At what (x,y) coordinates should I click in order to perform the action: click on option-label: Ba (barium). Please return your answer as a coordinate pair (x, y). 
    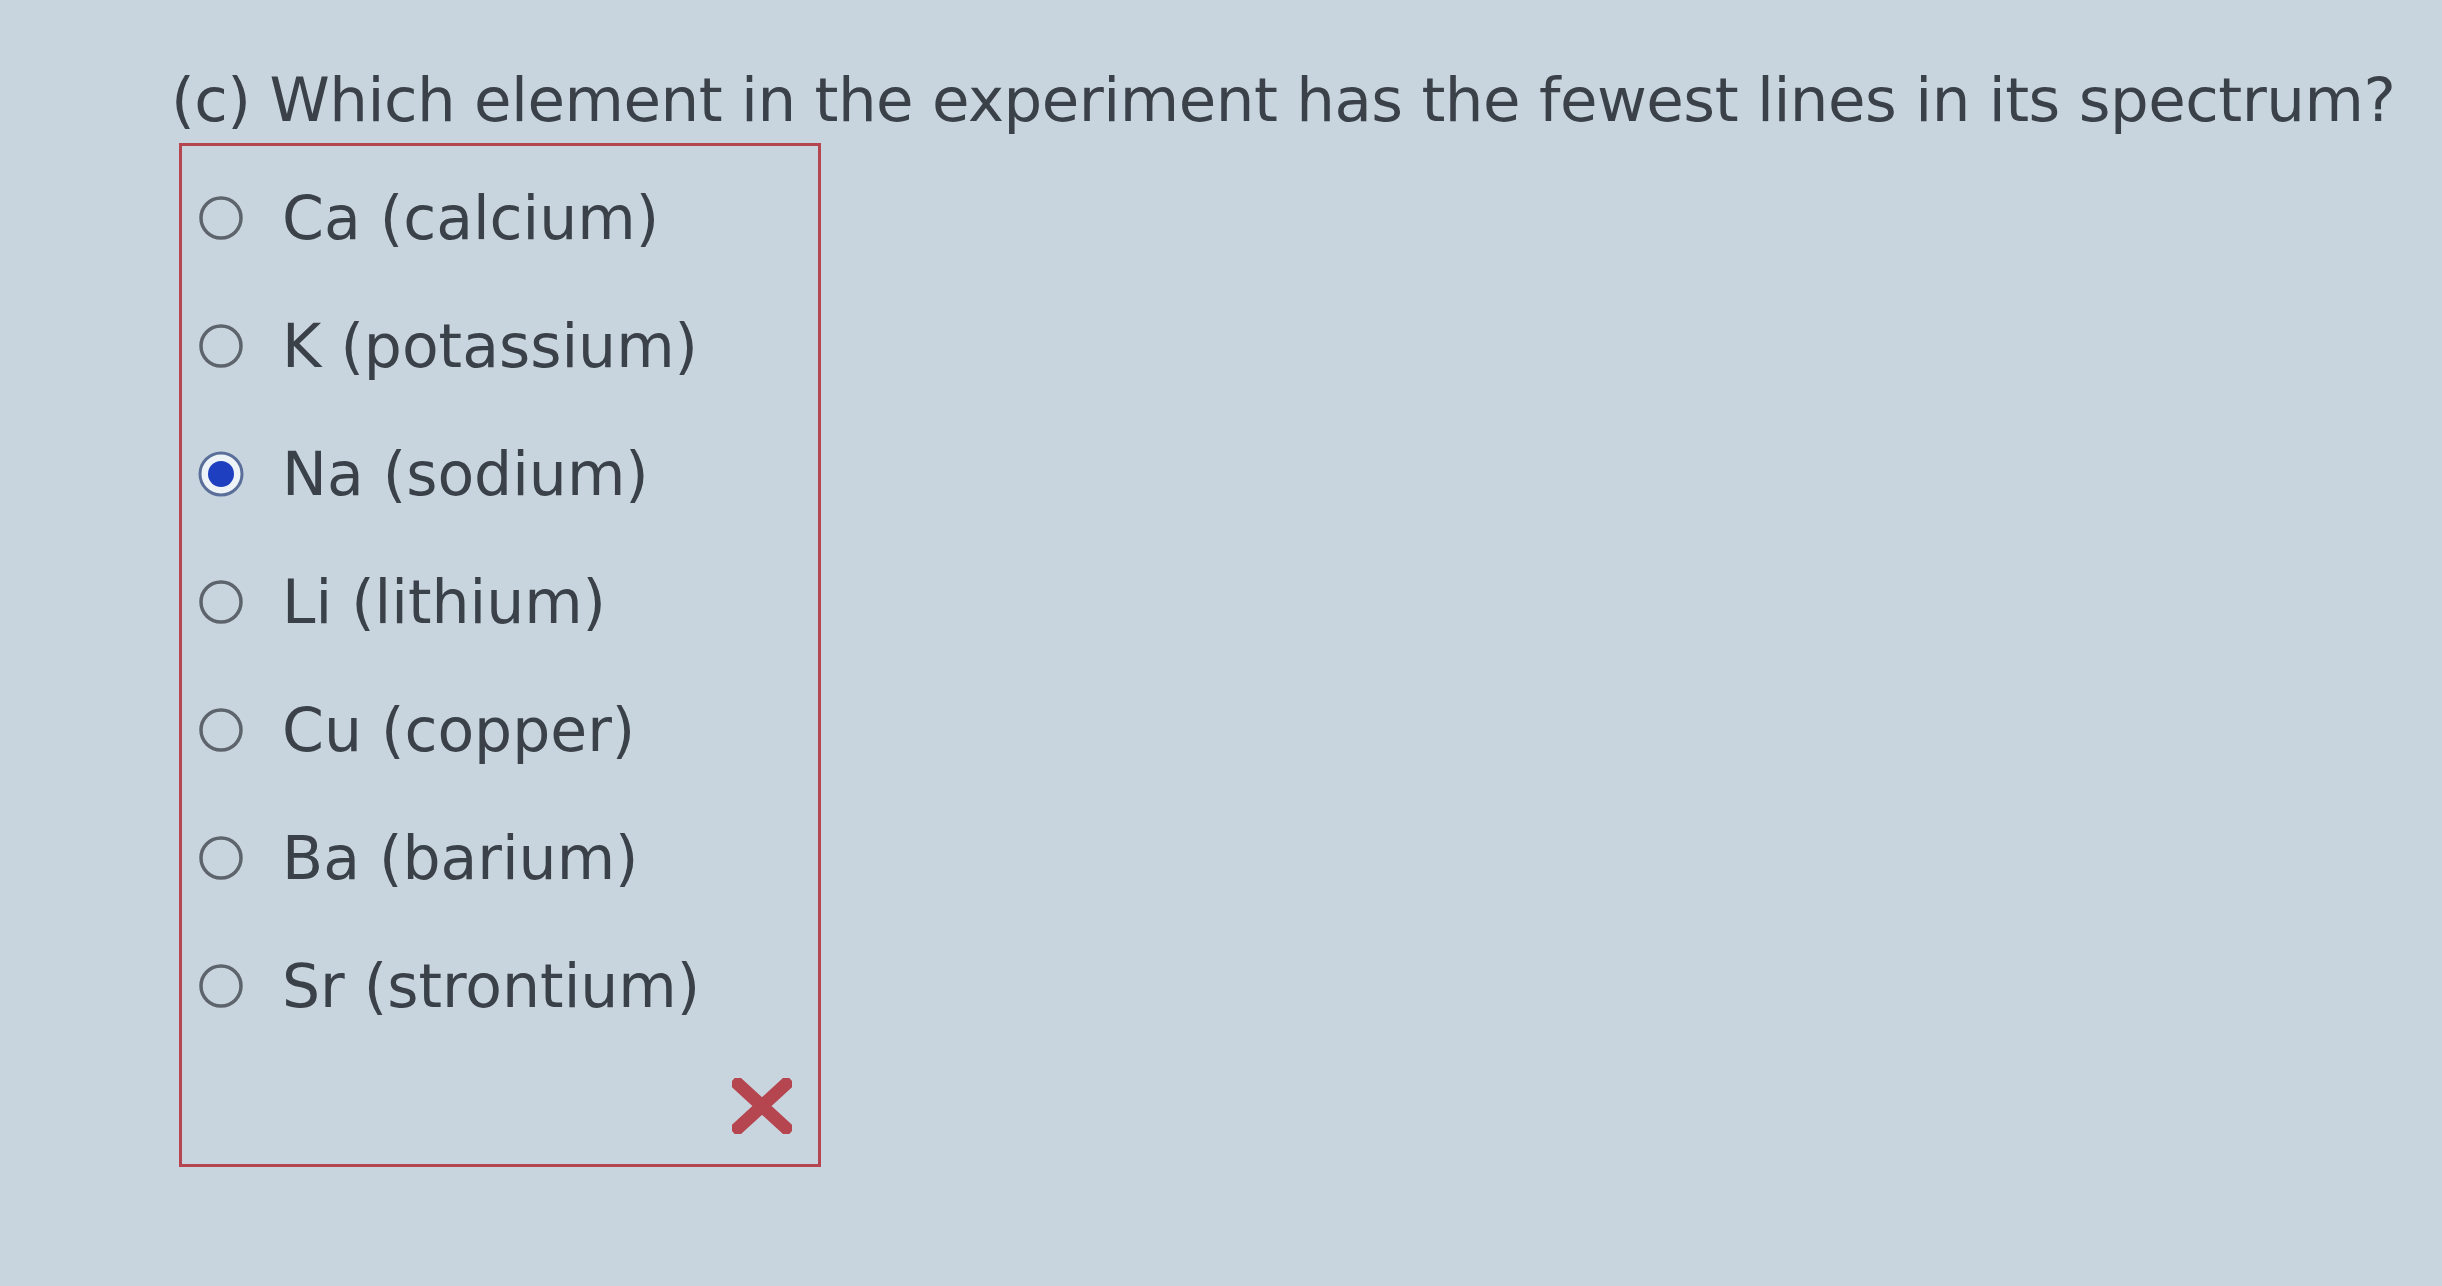
    Looking at the image, I should click on (460, 858).